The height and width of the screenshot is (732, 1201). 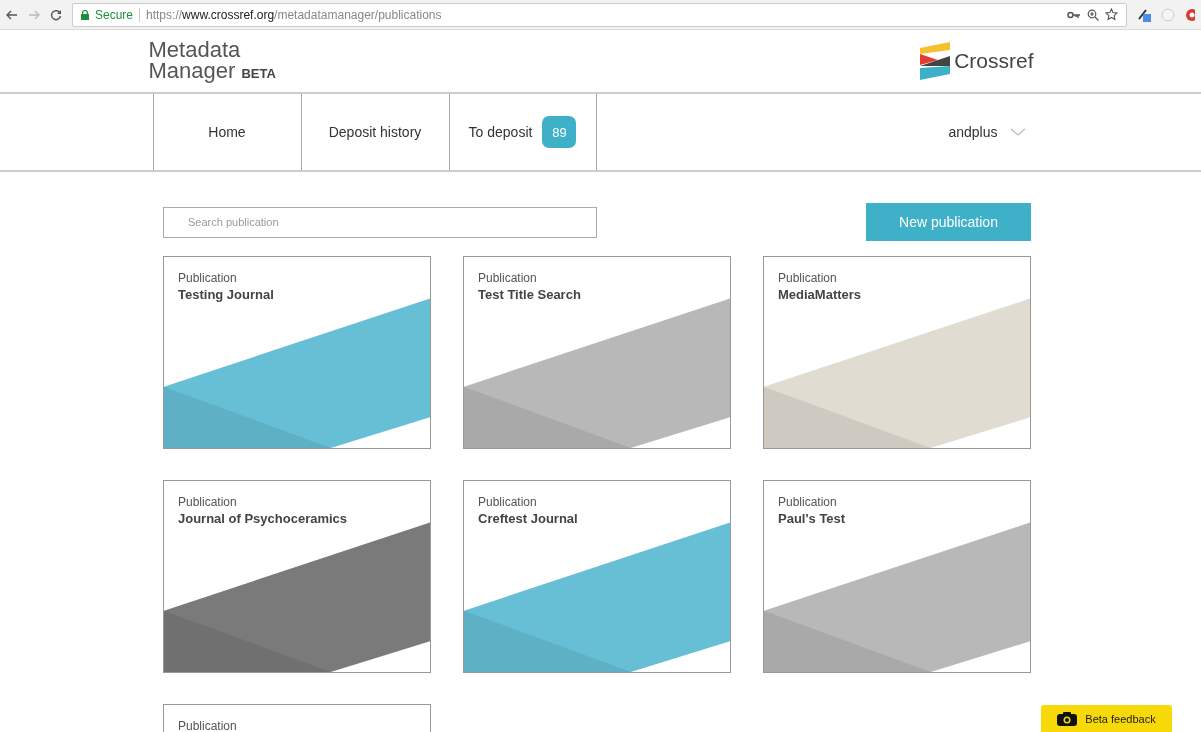 What do you see at coordinates (529, 294) in the screenshot?
I see `card-title: Test Title Search` at bounding box center [529, 294].